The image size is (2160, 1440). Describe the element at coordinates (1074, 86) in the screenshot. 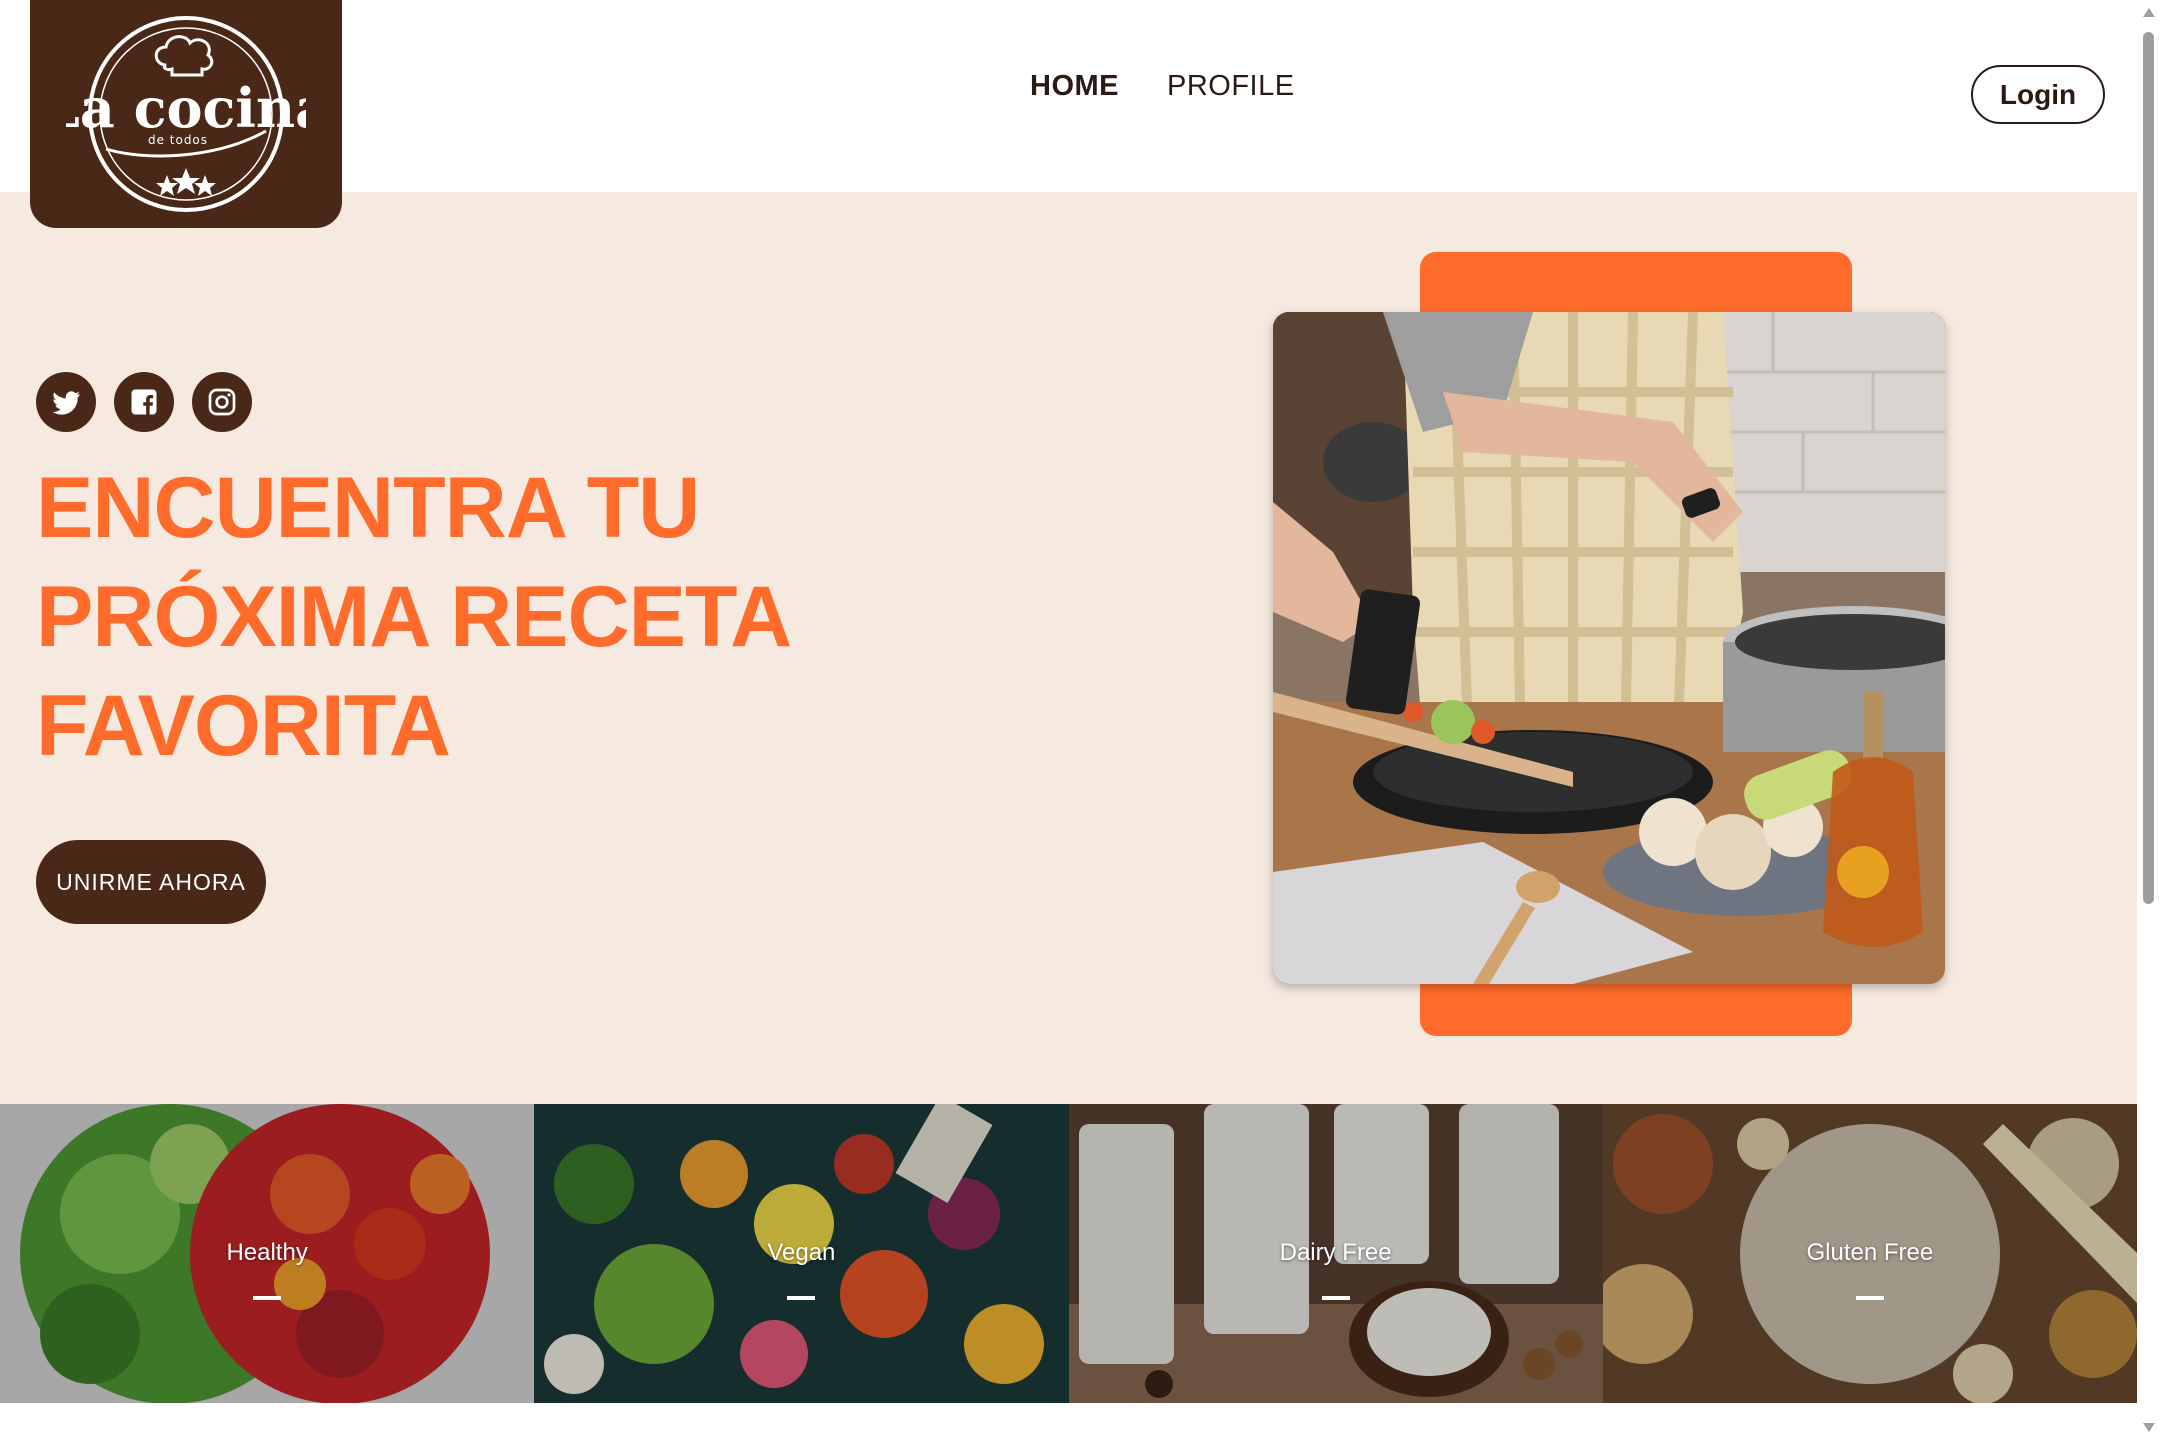

I see `nav-home-link: HOME` at that location.